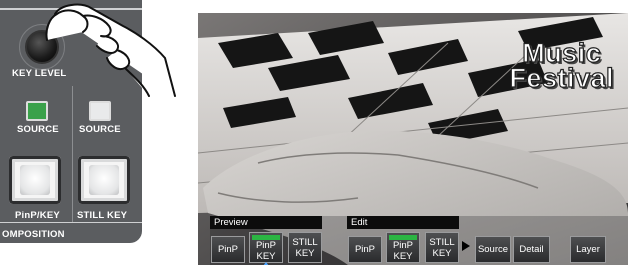  I want to click on source-led-right, so click(100, 111).